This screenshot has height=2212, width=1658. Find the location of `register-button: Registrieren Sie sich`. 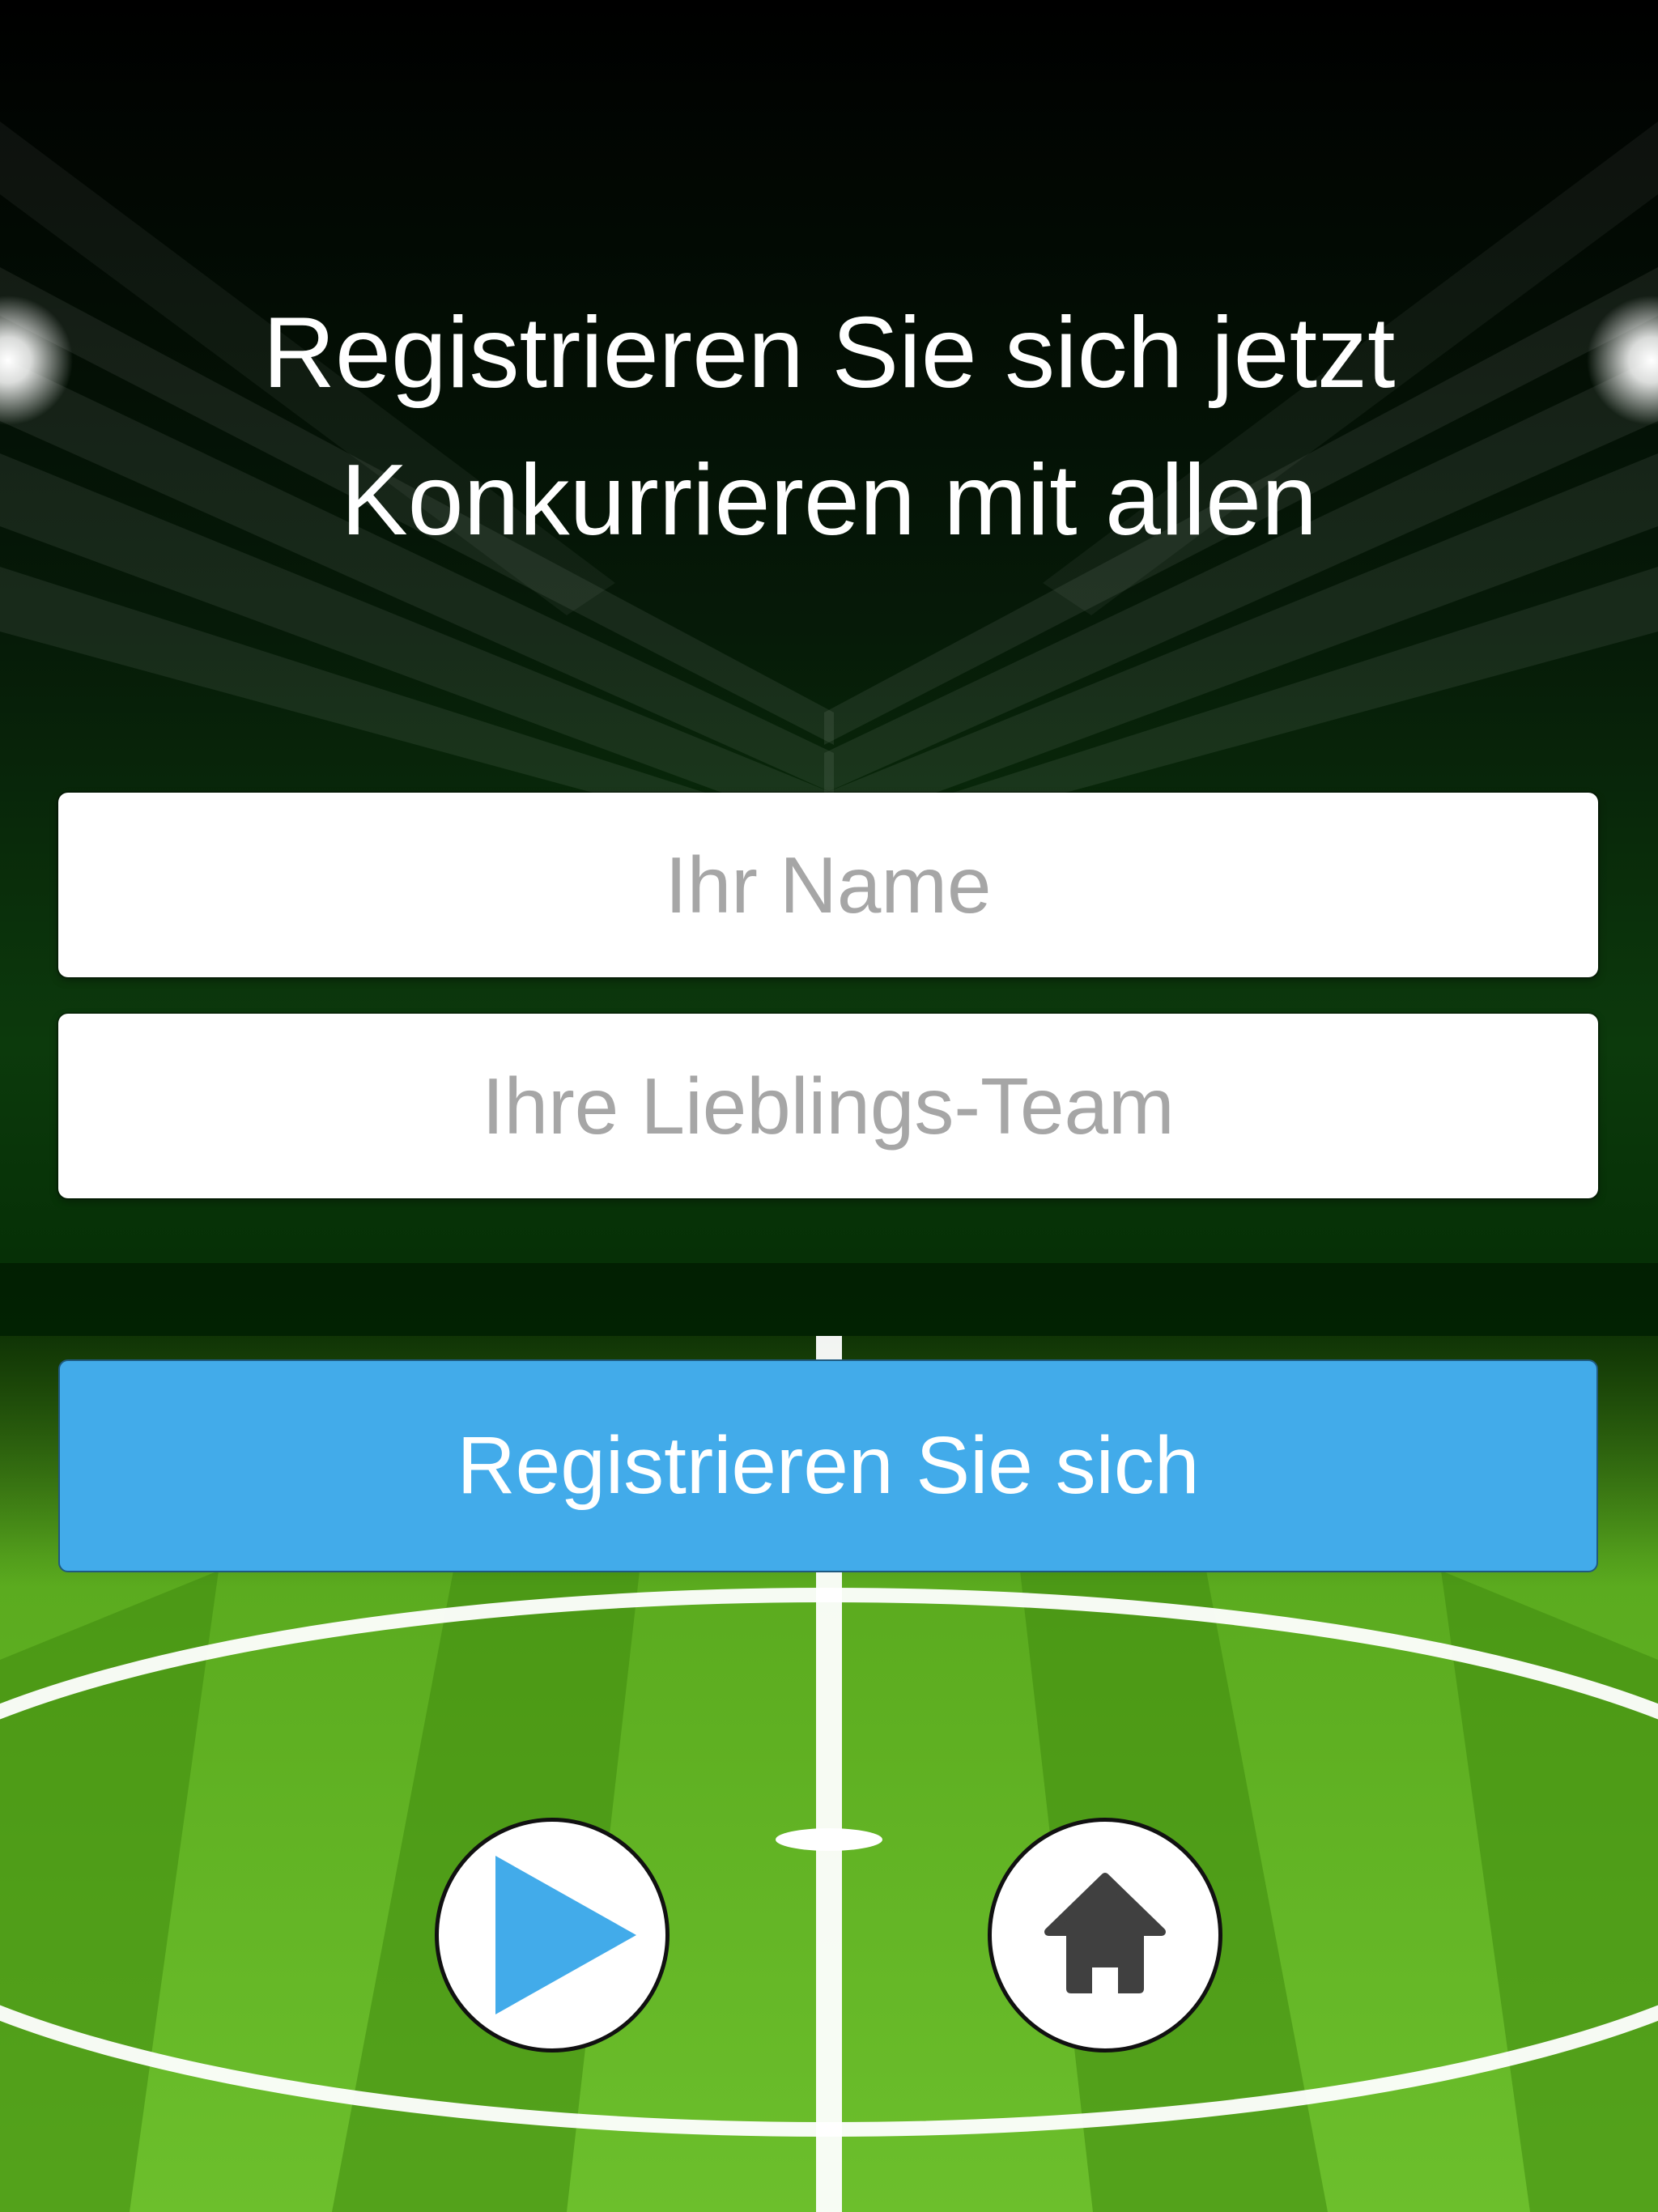

register-button: Registrieren Sie sich is located at coordinates (828, 1465).